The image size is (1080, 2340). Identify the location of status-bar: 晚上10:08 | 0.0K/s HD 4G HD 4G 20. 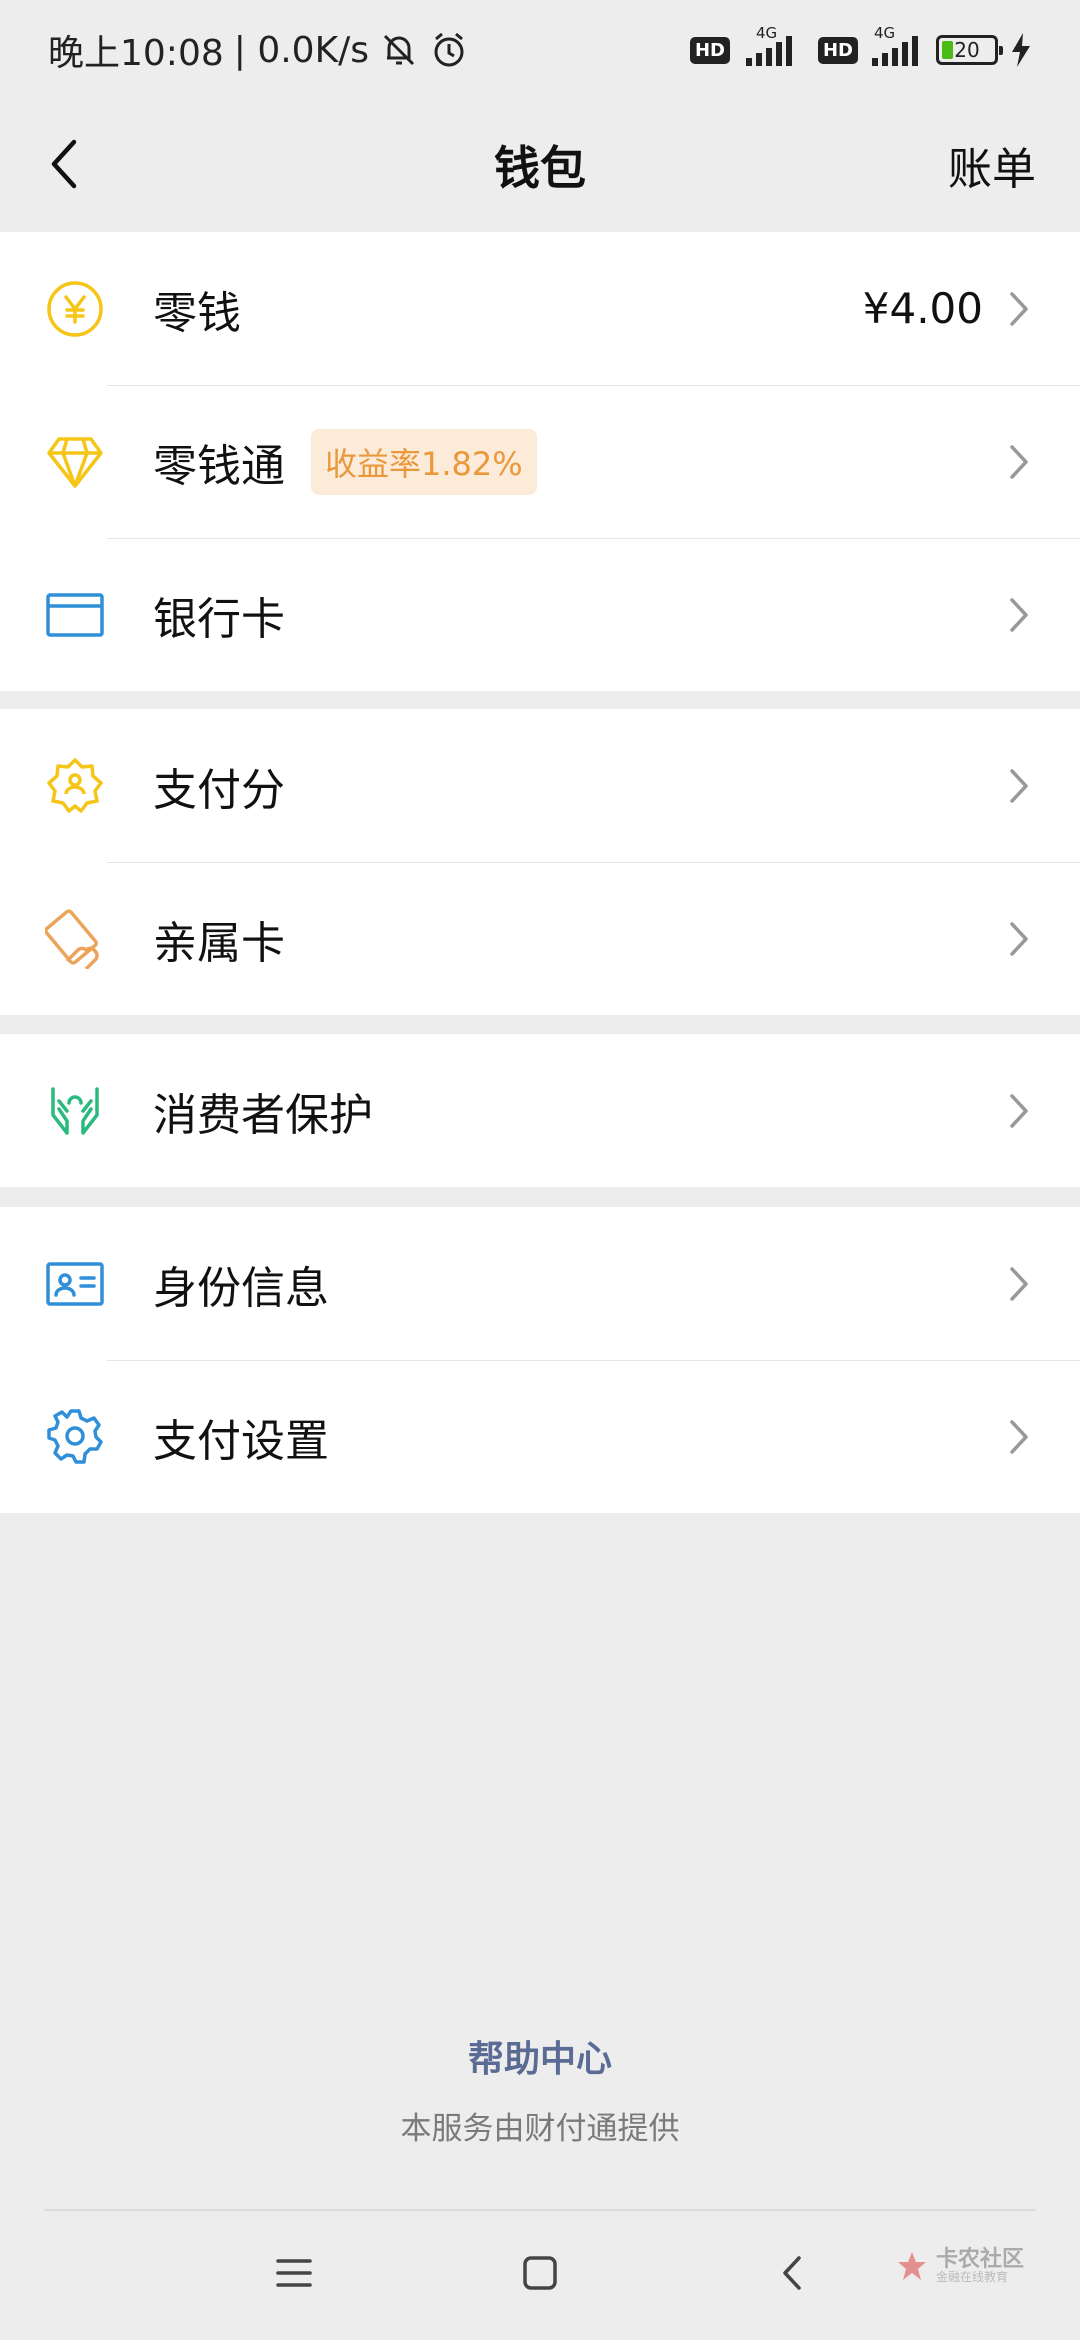
(540, 50).